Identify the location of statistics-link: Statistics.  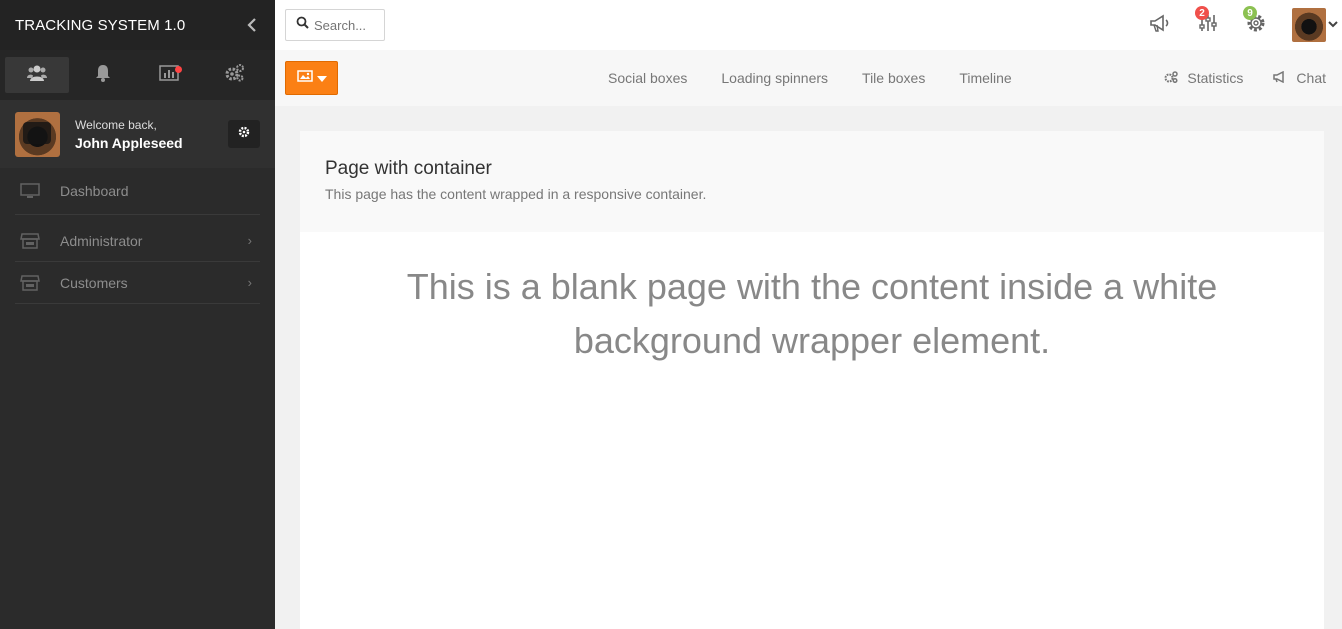
(1203, 78).